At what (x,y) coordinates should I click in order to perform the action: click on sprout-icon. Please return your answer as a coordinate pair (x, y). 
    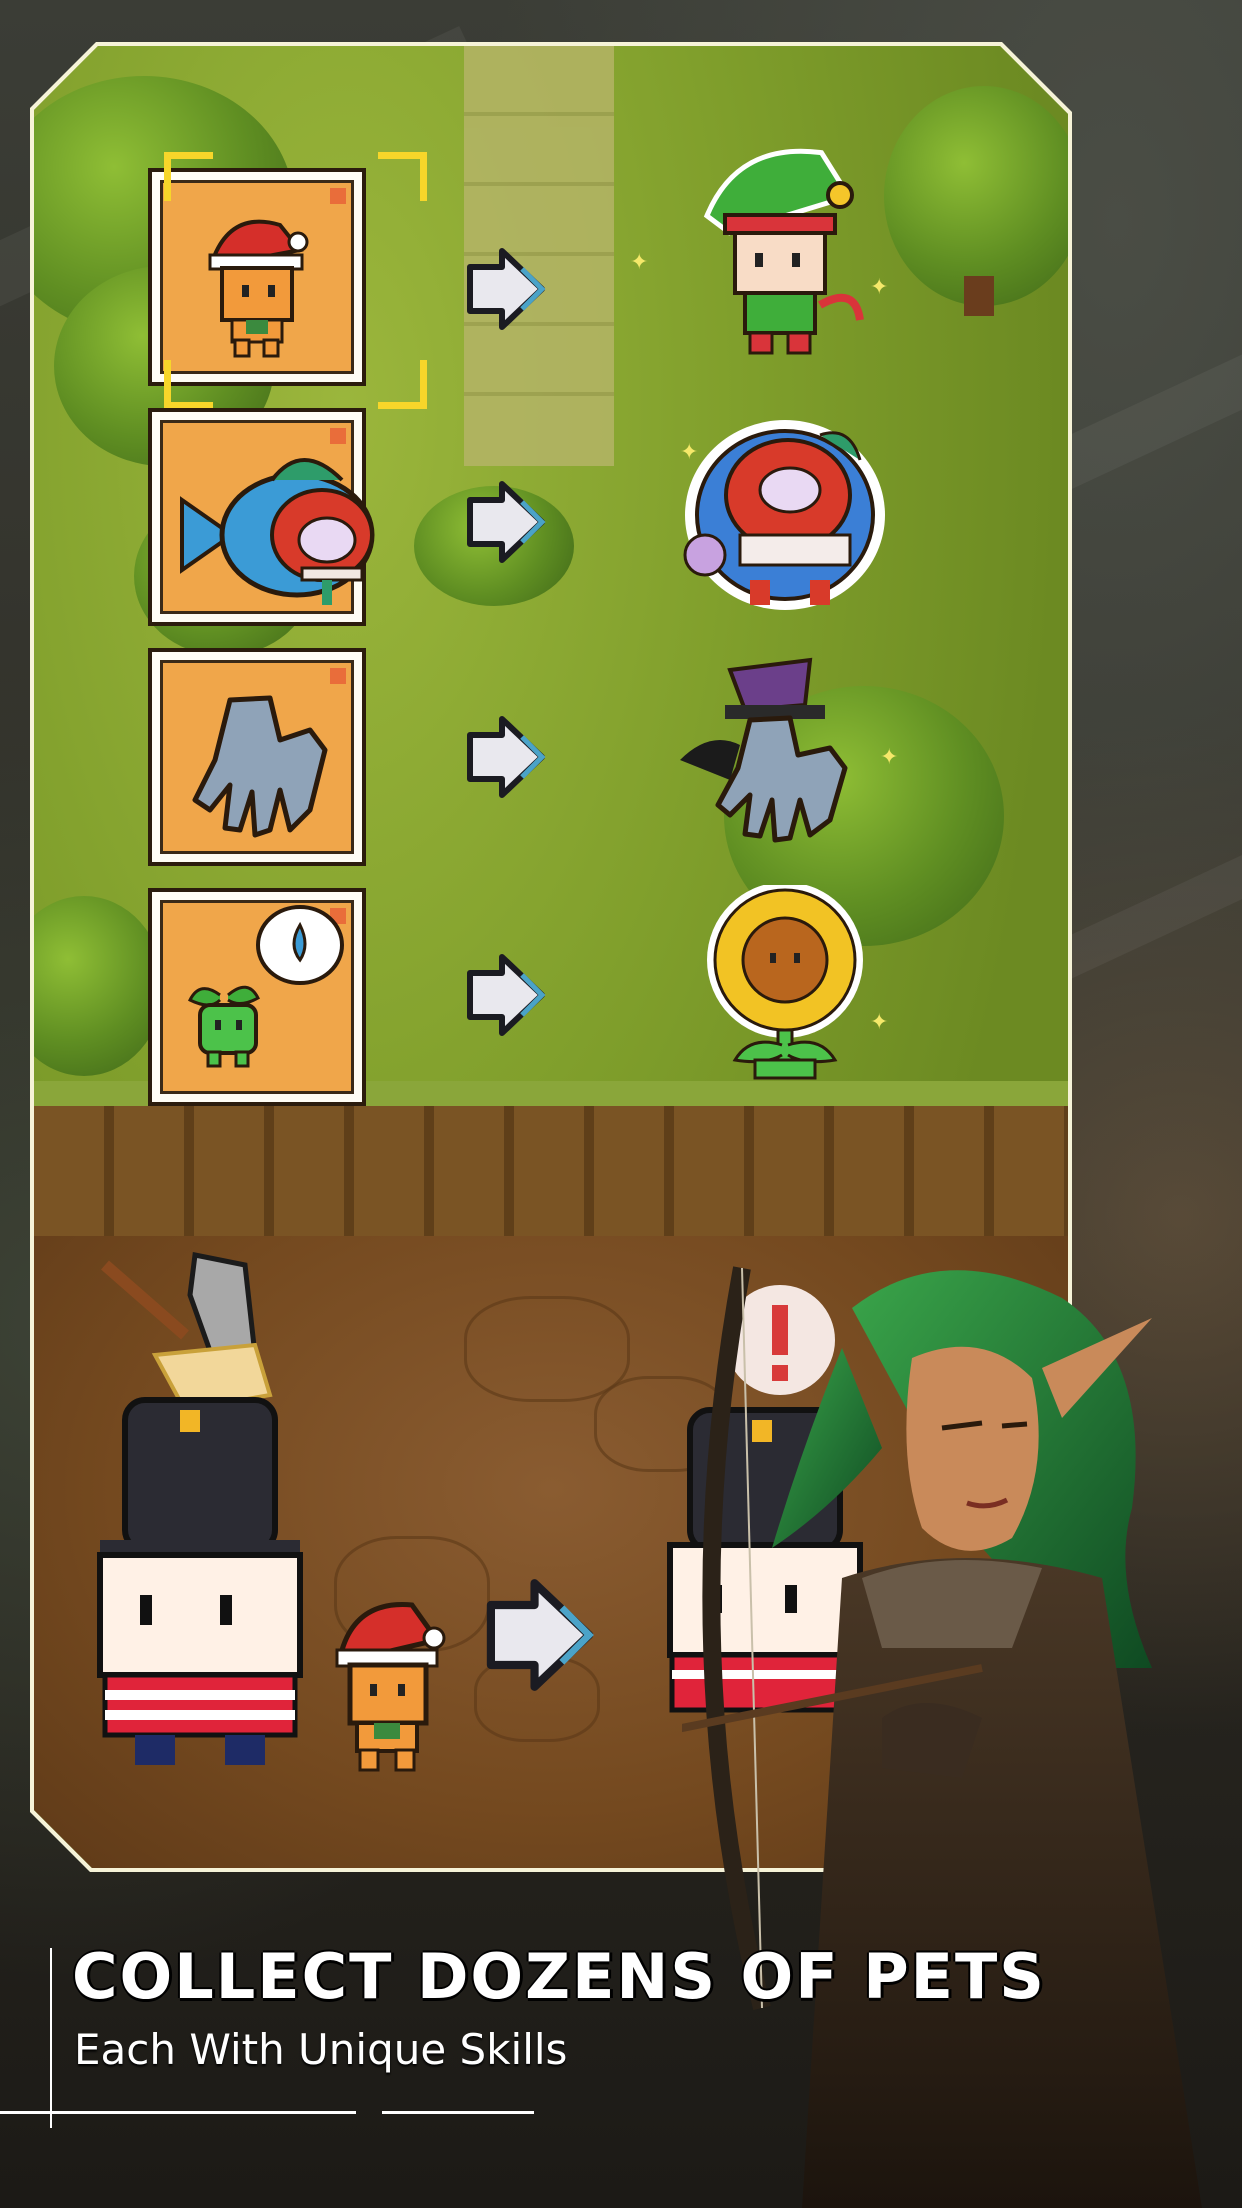
    Looking at the image, I should click on (265, 986).